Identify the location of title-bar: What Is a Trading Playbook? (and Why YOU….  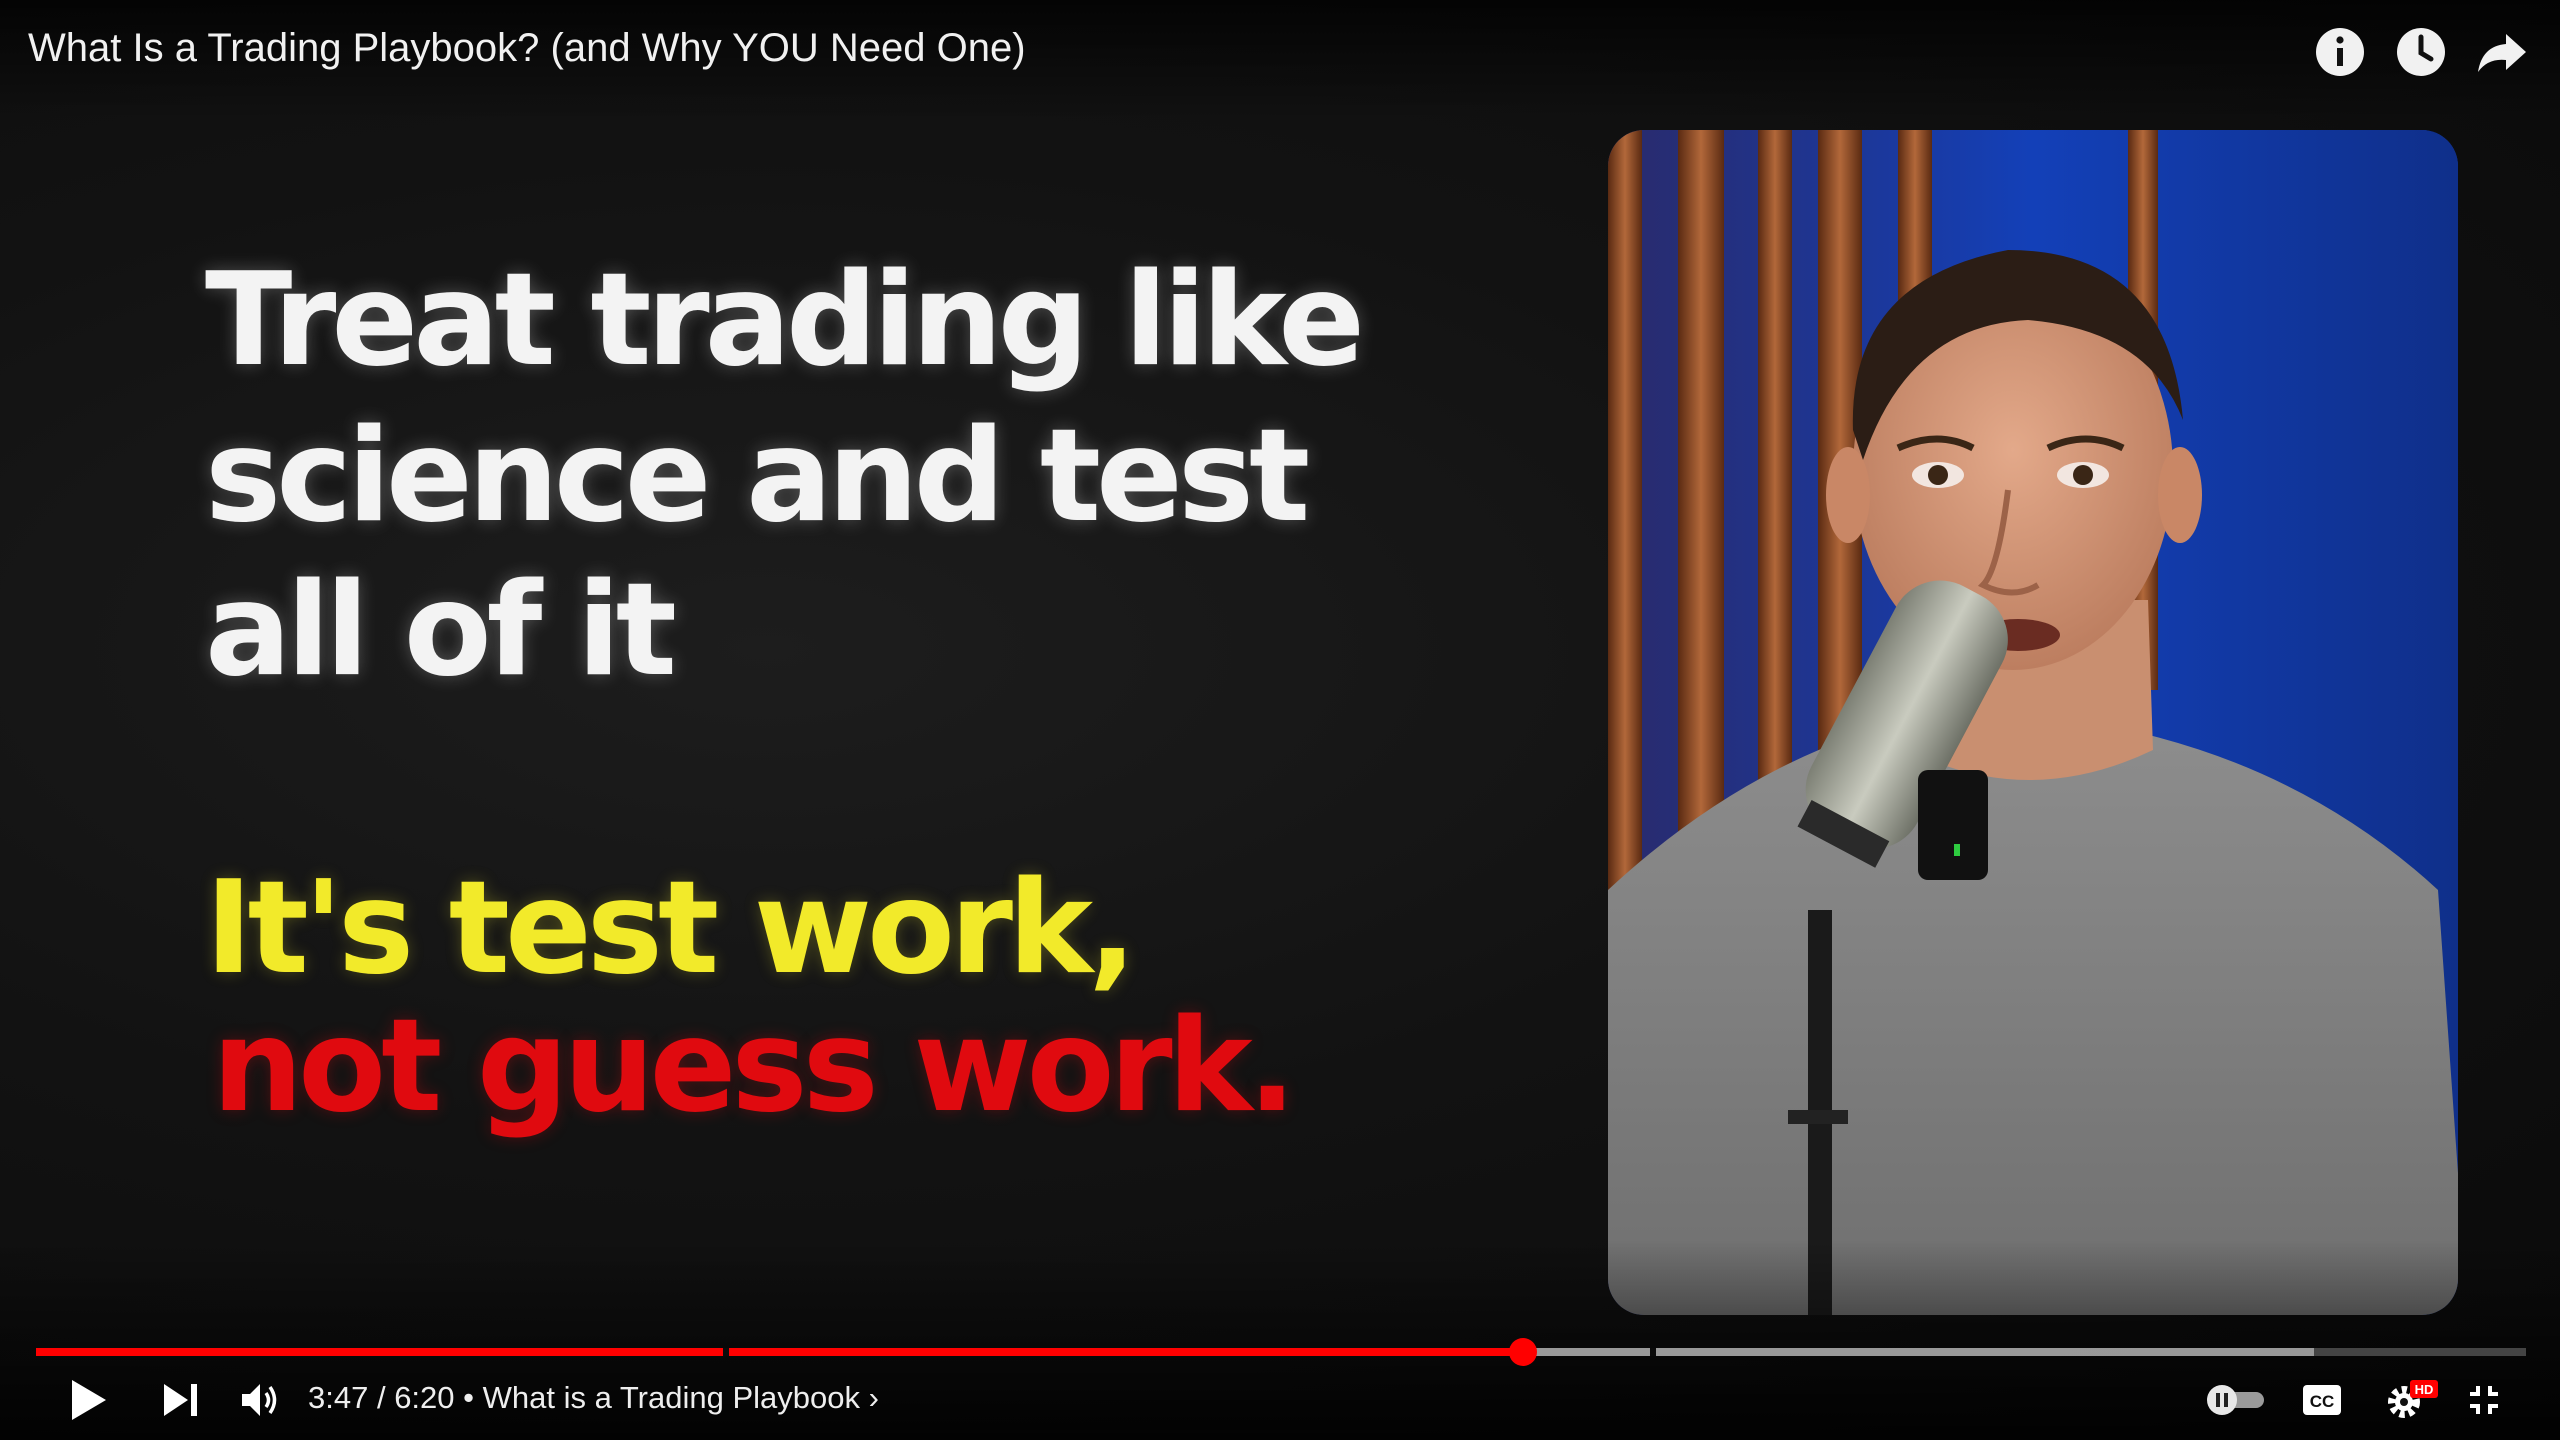
(1280, 60).